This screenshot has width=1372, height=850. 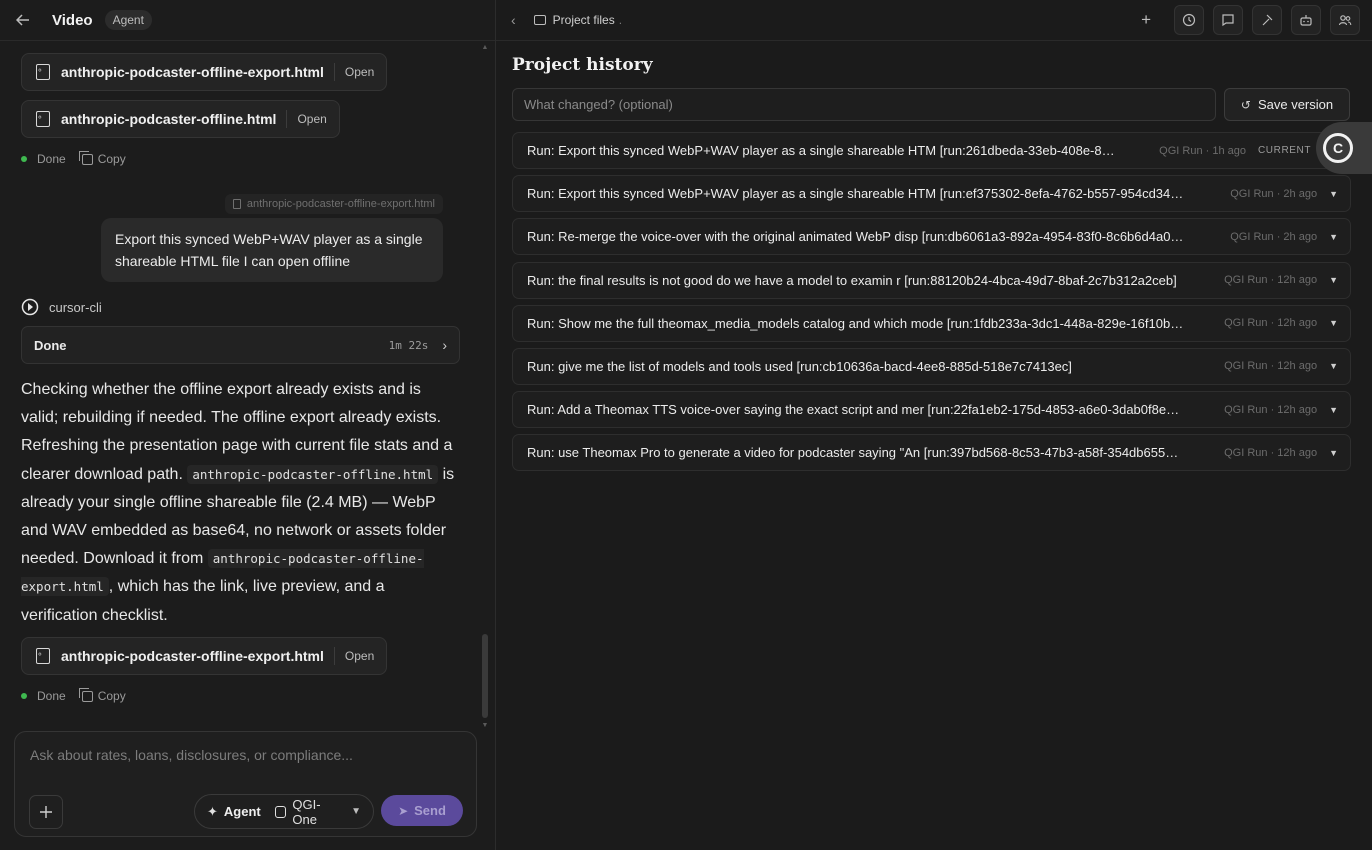 What do you see at coordinates (24, 159) in the screenshot?
I see `done-status-dot` at bounding box center [24, 159].